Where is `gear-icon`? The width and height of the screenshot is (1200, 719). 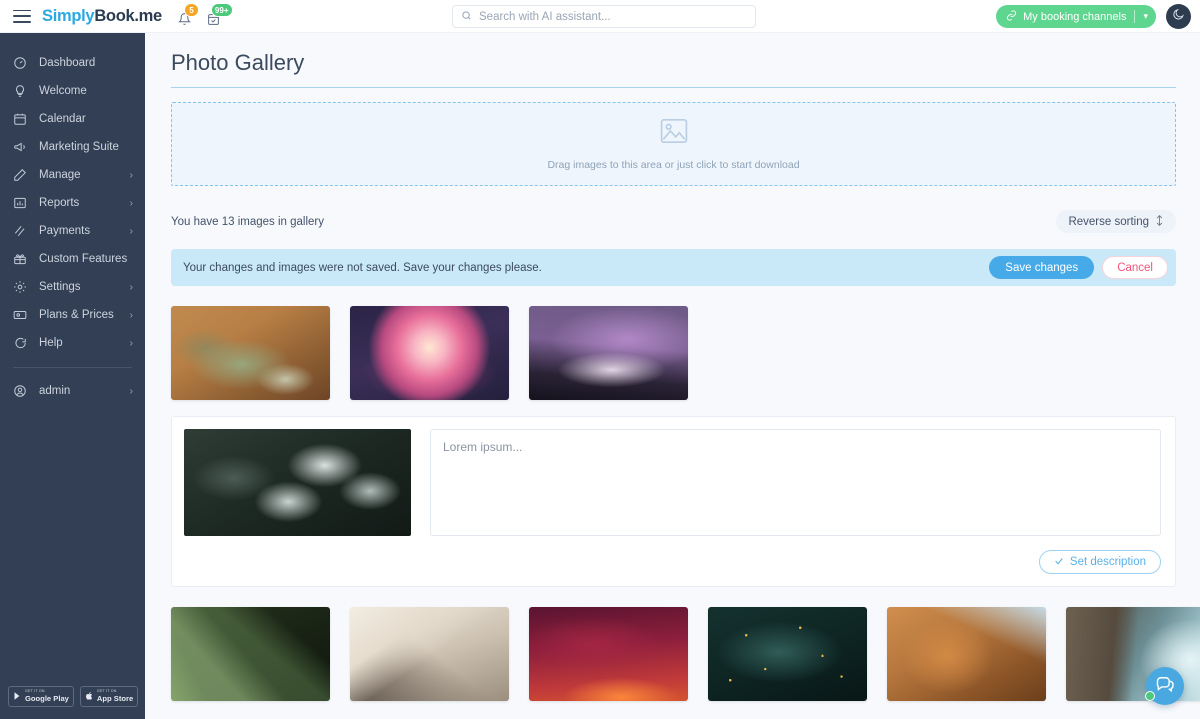
gear-icon is located at coordinates (21, 287).